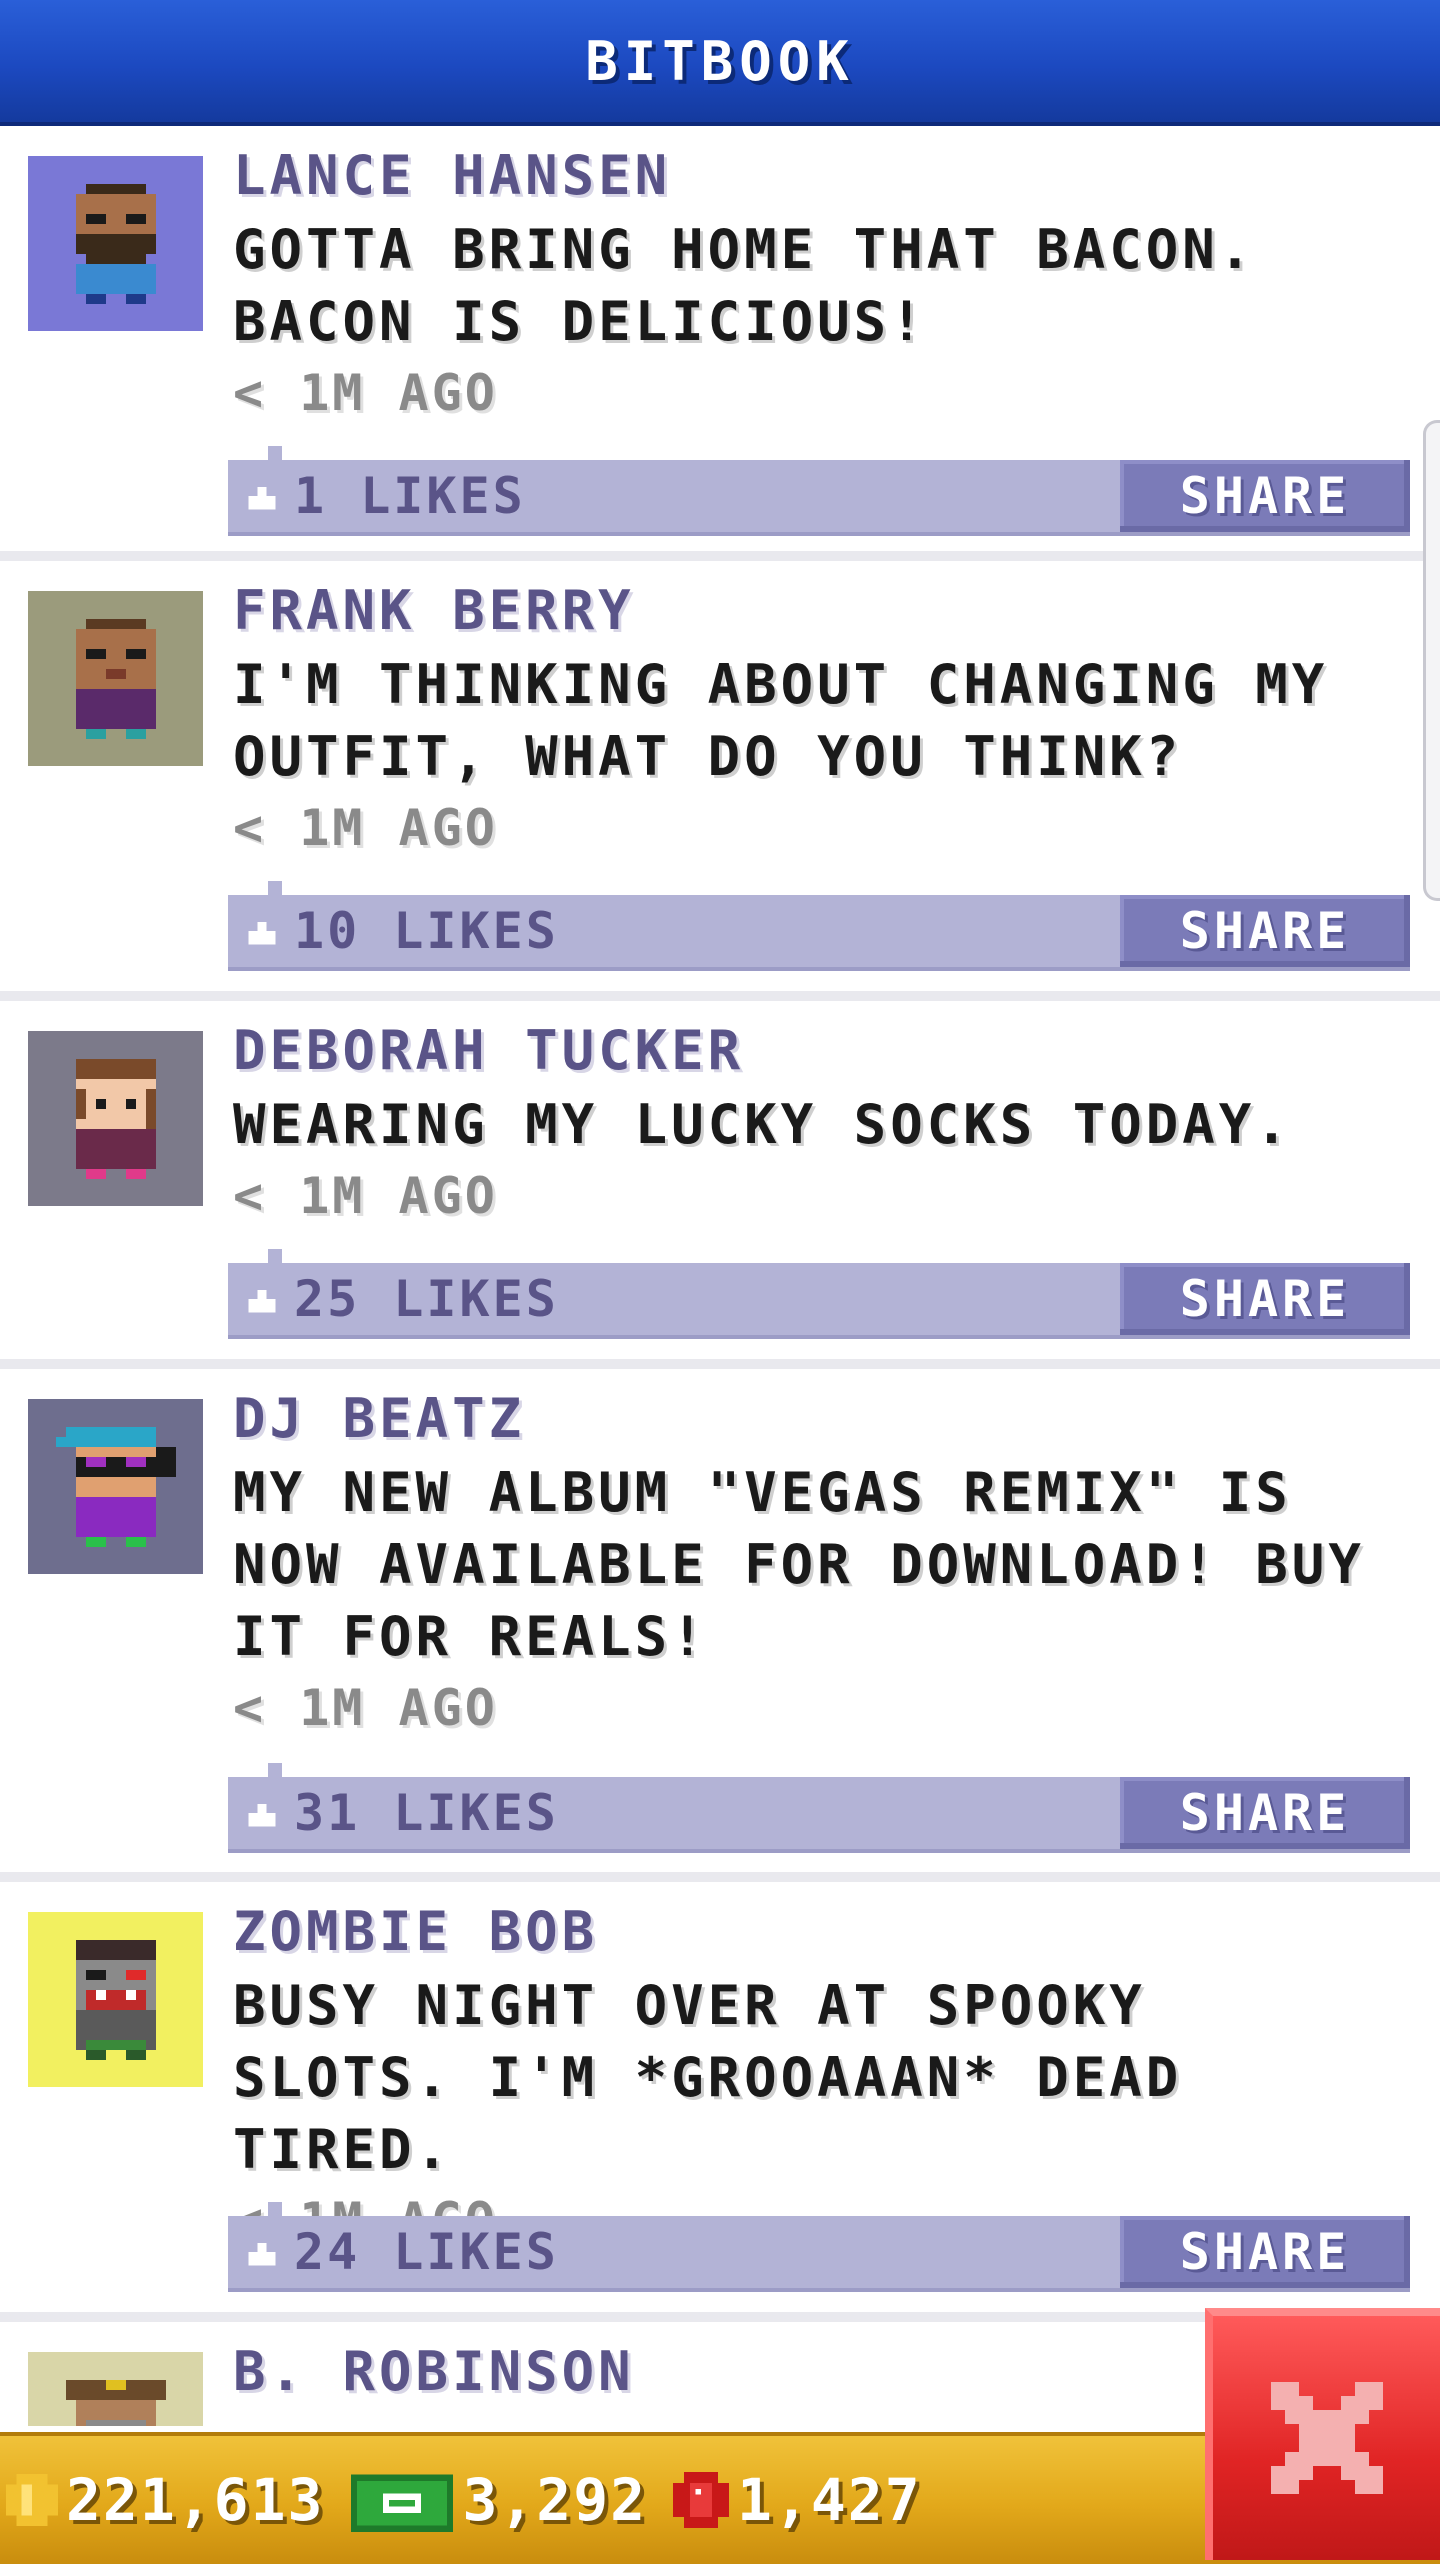 Image resolution: width=1440 pixels, height=2564 pixels. I want to click on coins-count: 221,613, so click(195, 2500).